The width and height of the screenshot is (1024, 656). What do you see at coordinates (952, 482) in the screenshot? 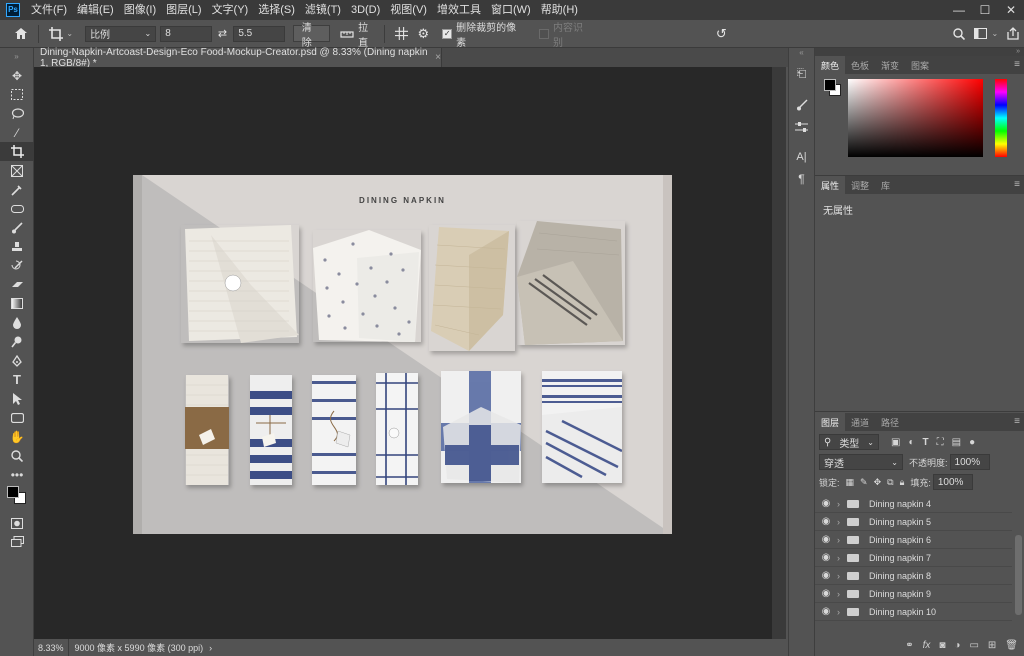
I see `fill-input: 100%` at bounding box center [952, 482].